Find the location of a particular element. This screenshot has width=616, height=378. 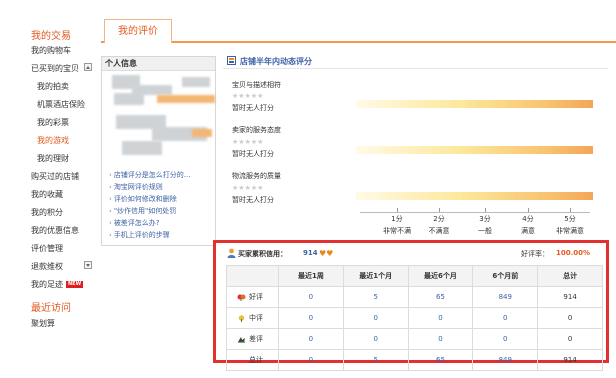

sidebar-header-trade: 我的交易 is located at coordinates (51, 36).